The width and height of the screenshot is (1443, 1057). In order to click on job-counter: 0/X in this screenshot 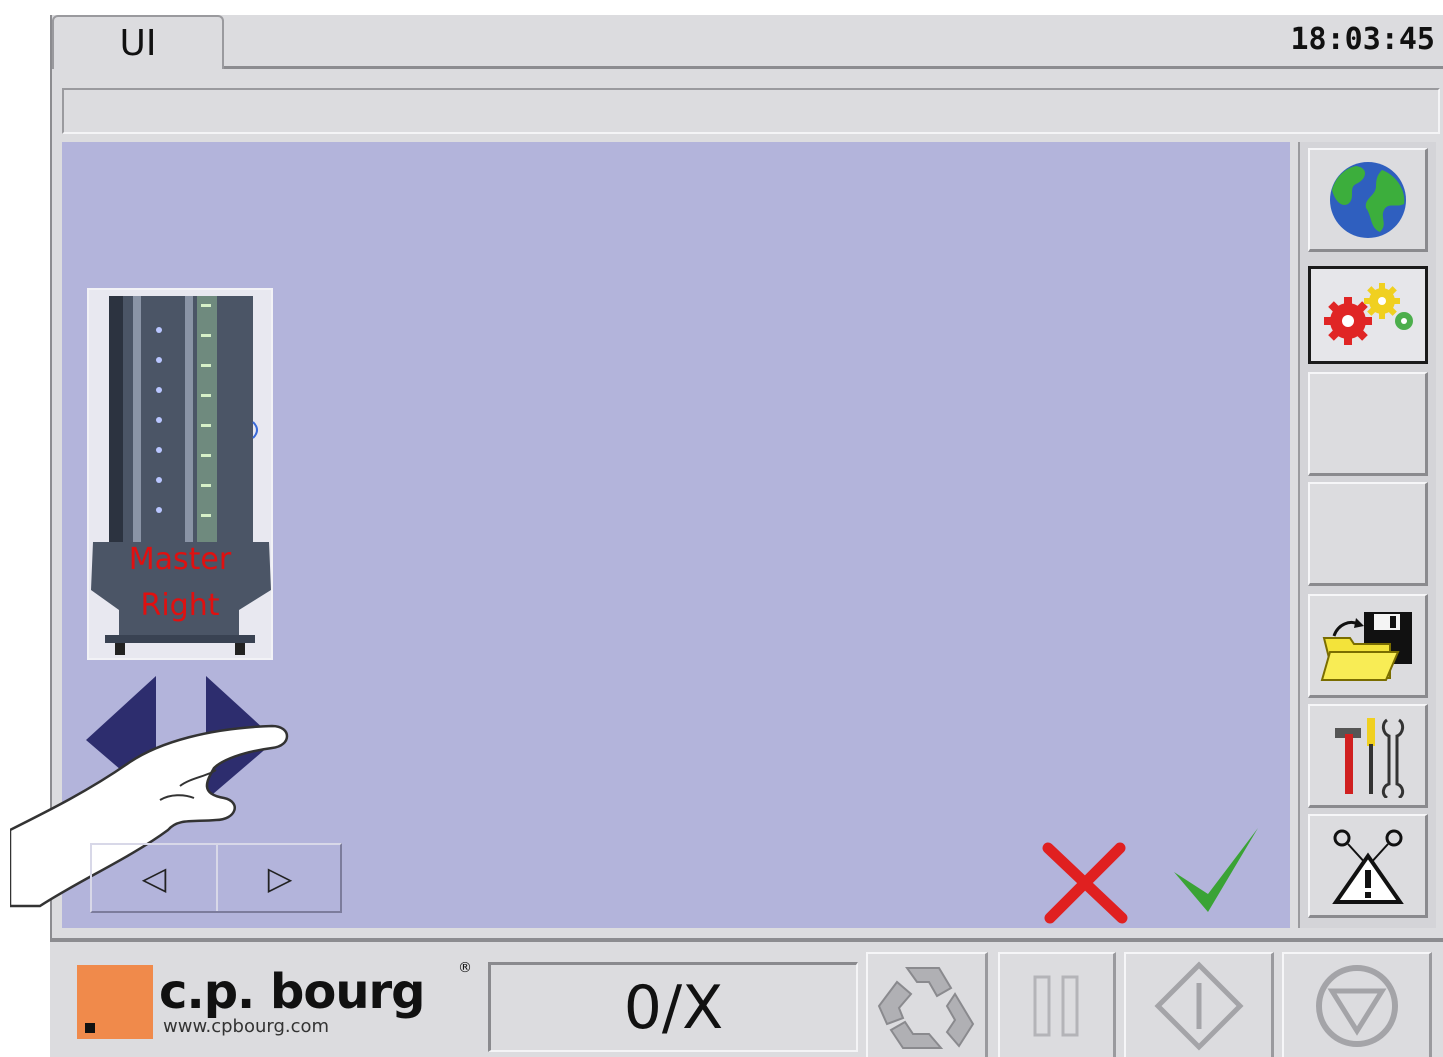, I will do `click(673, 1007)`.